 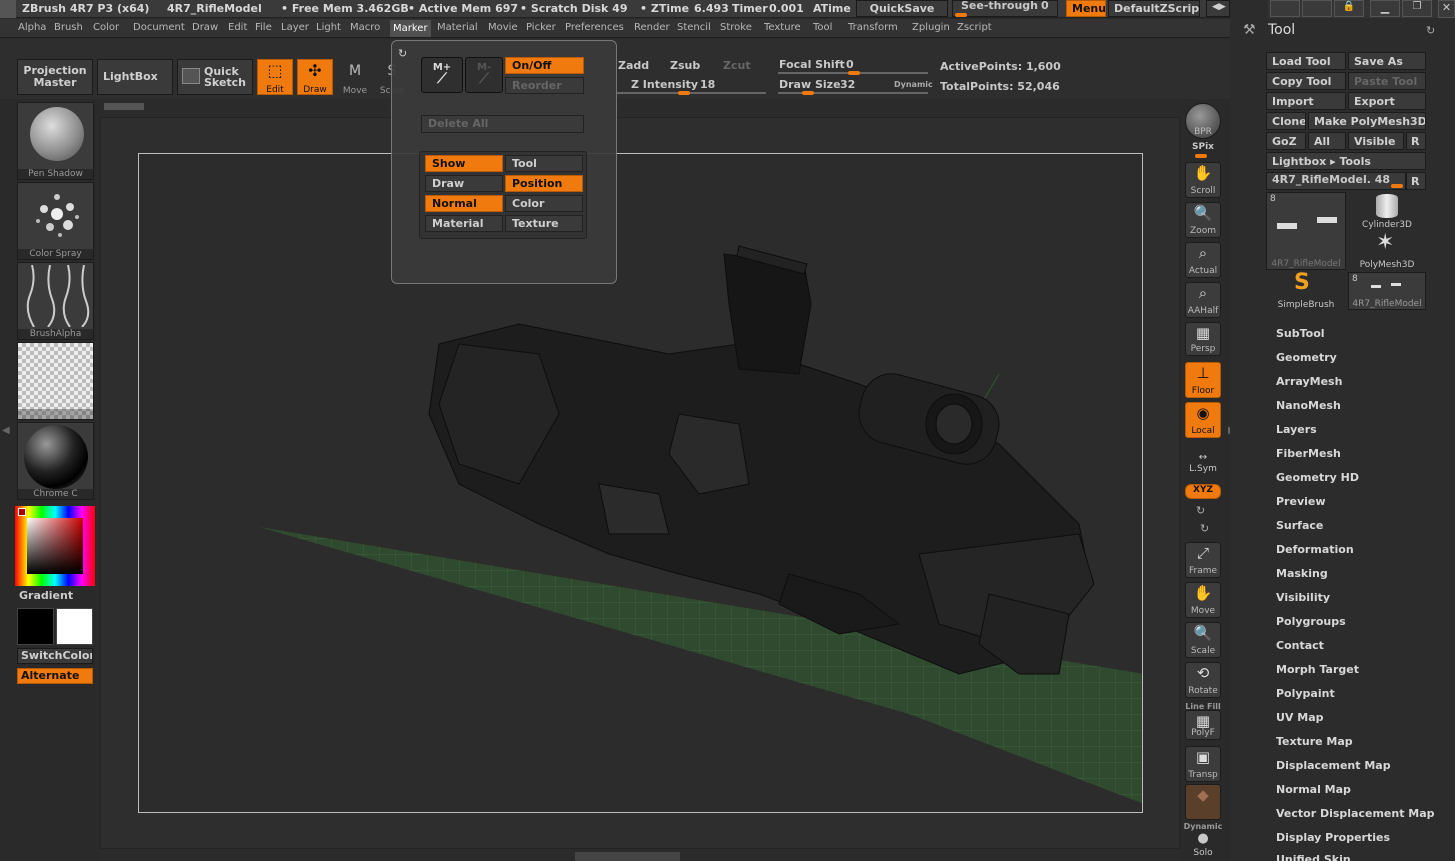 I want to click on marker-material-toggle: Material, so click(x=464, y=223).